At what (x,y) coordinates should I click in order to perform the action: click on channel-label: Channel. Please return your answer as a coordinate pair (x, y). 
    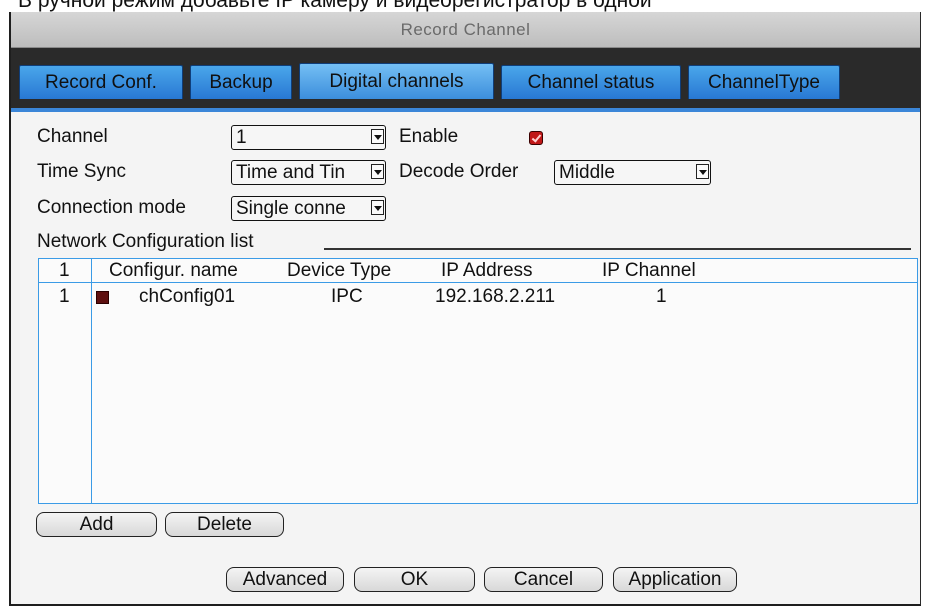
    Looking at the image, I should click on (72, 136).